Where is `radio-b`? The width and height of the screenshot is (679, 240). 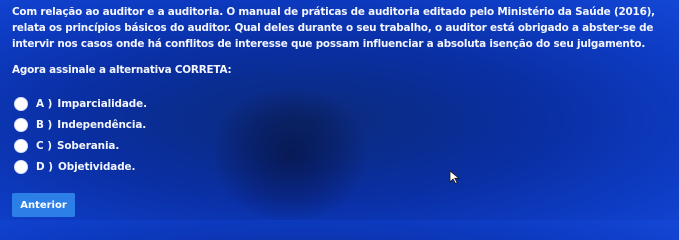 radio-b is located at coordinates (21, 124).